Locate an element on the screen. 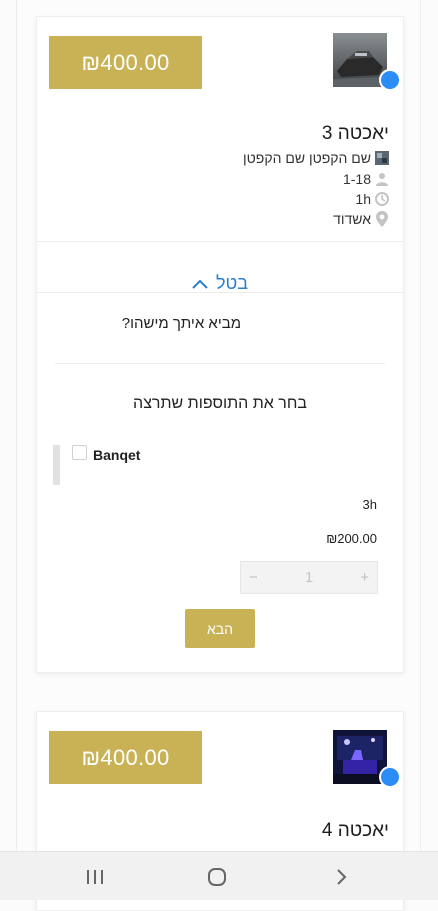  addon-checkbox is located at coordinates (79, 452).